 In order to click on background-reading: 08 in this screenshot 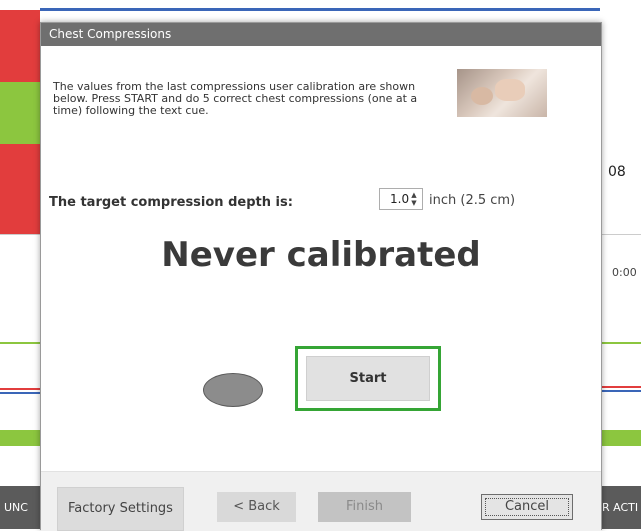, I will do `click(617, 172)`.